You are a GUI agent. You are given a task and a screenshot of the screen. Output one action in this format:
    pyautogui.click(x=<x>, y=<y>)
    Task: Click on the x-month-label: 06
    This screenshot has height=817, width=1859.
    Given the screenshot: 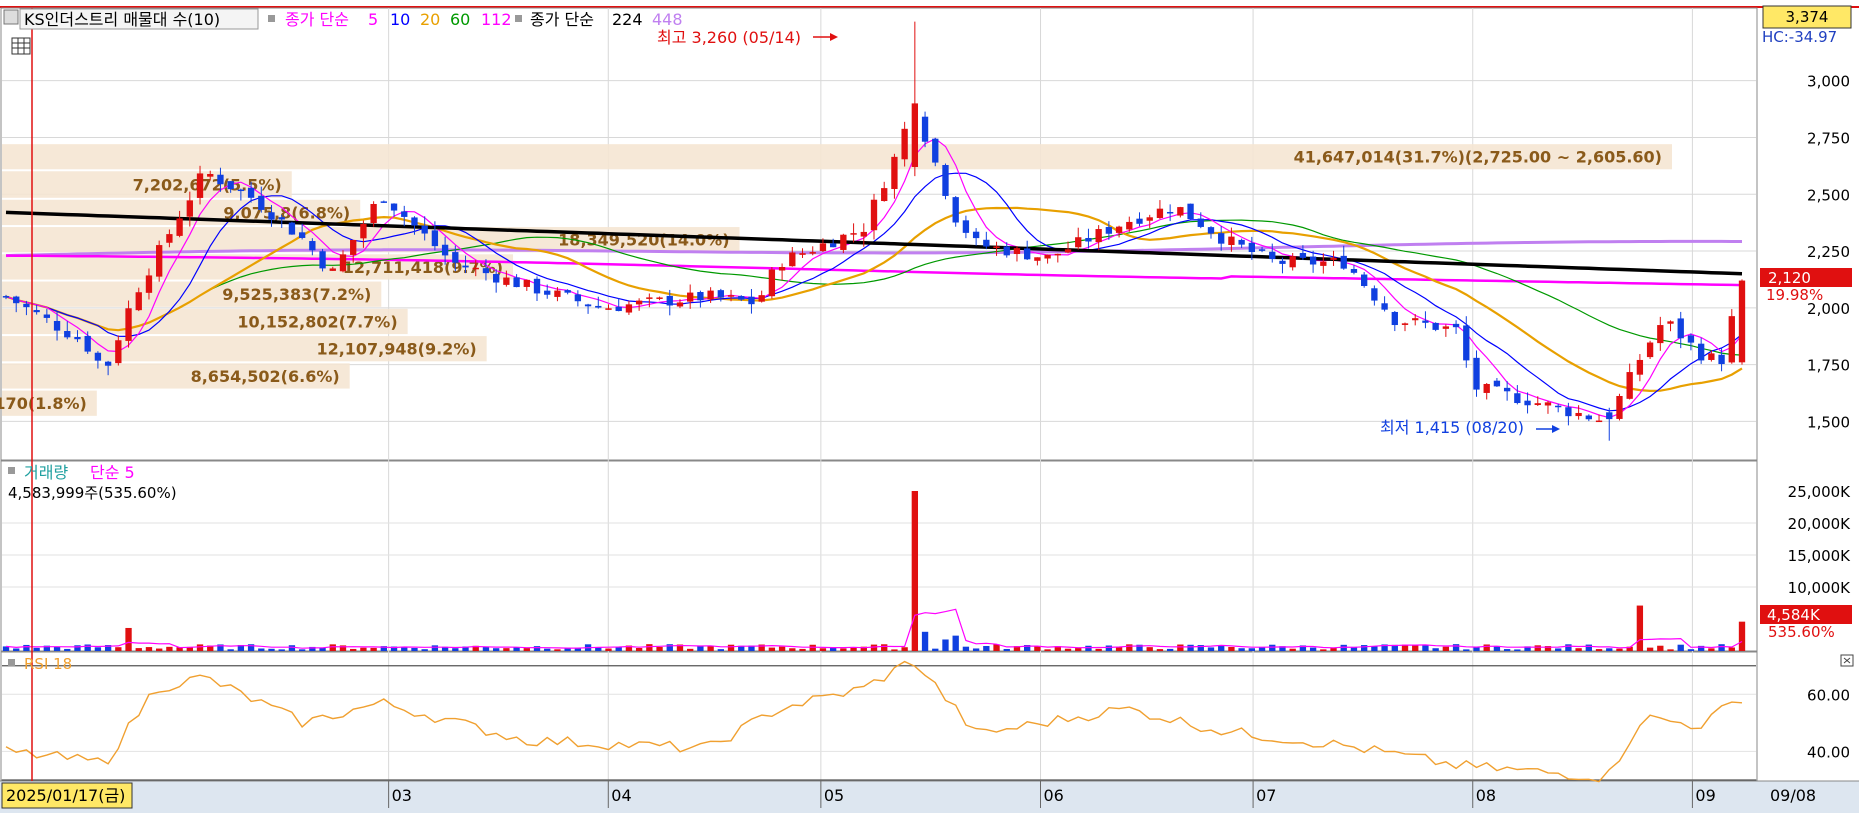 What is the action you would take?
    pyautogui.click(x=1054, y=795)
    